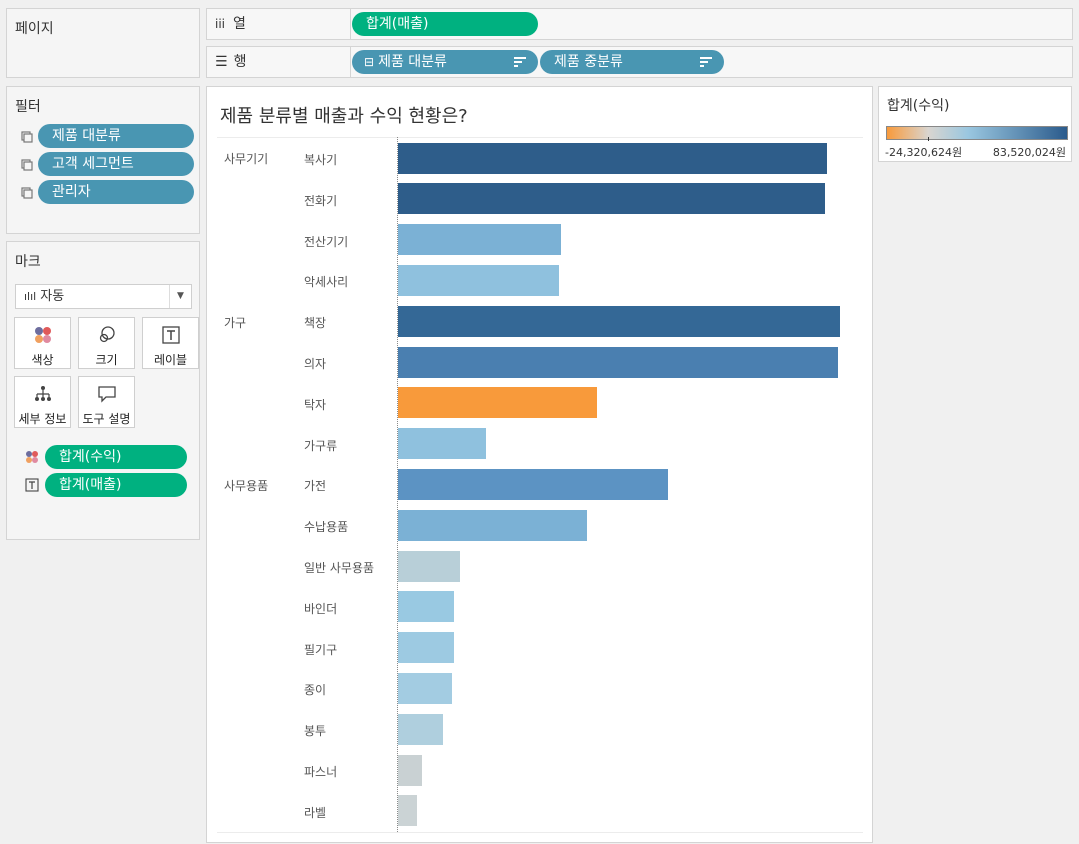  Describe the element at coordinates (28, 262) in the screenshot. I see `marks-panel-title: 마크` at that location.